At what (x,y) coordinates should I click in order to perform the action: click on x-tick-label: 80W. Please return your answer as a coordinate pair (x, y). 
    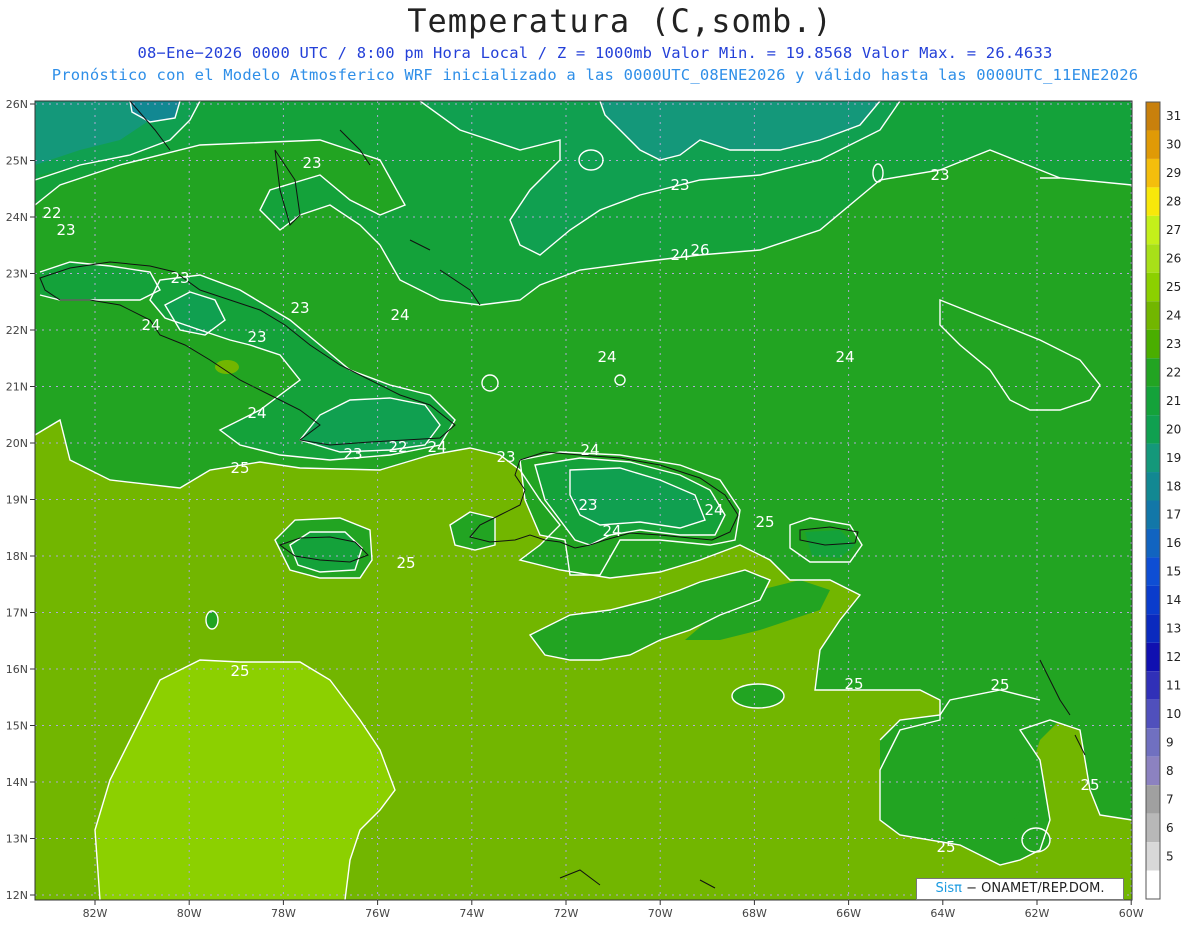
    Looking at the image, I should click on (189, 913).